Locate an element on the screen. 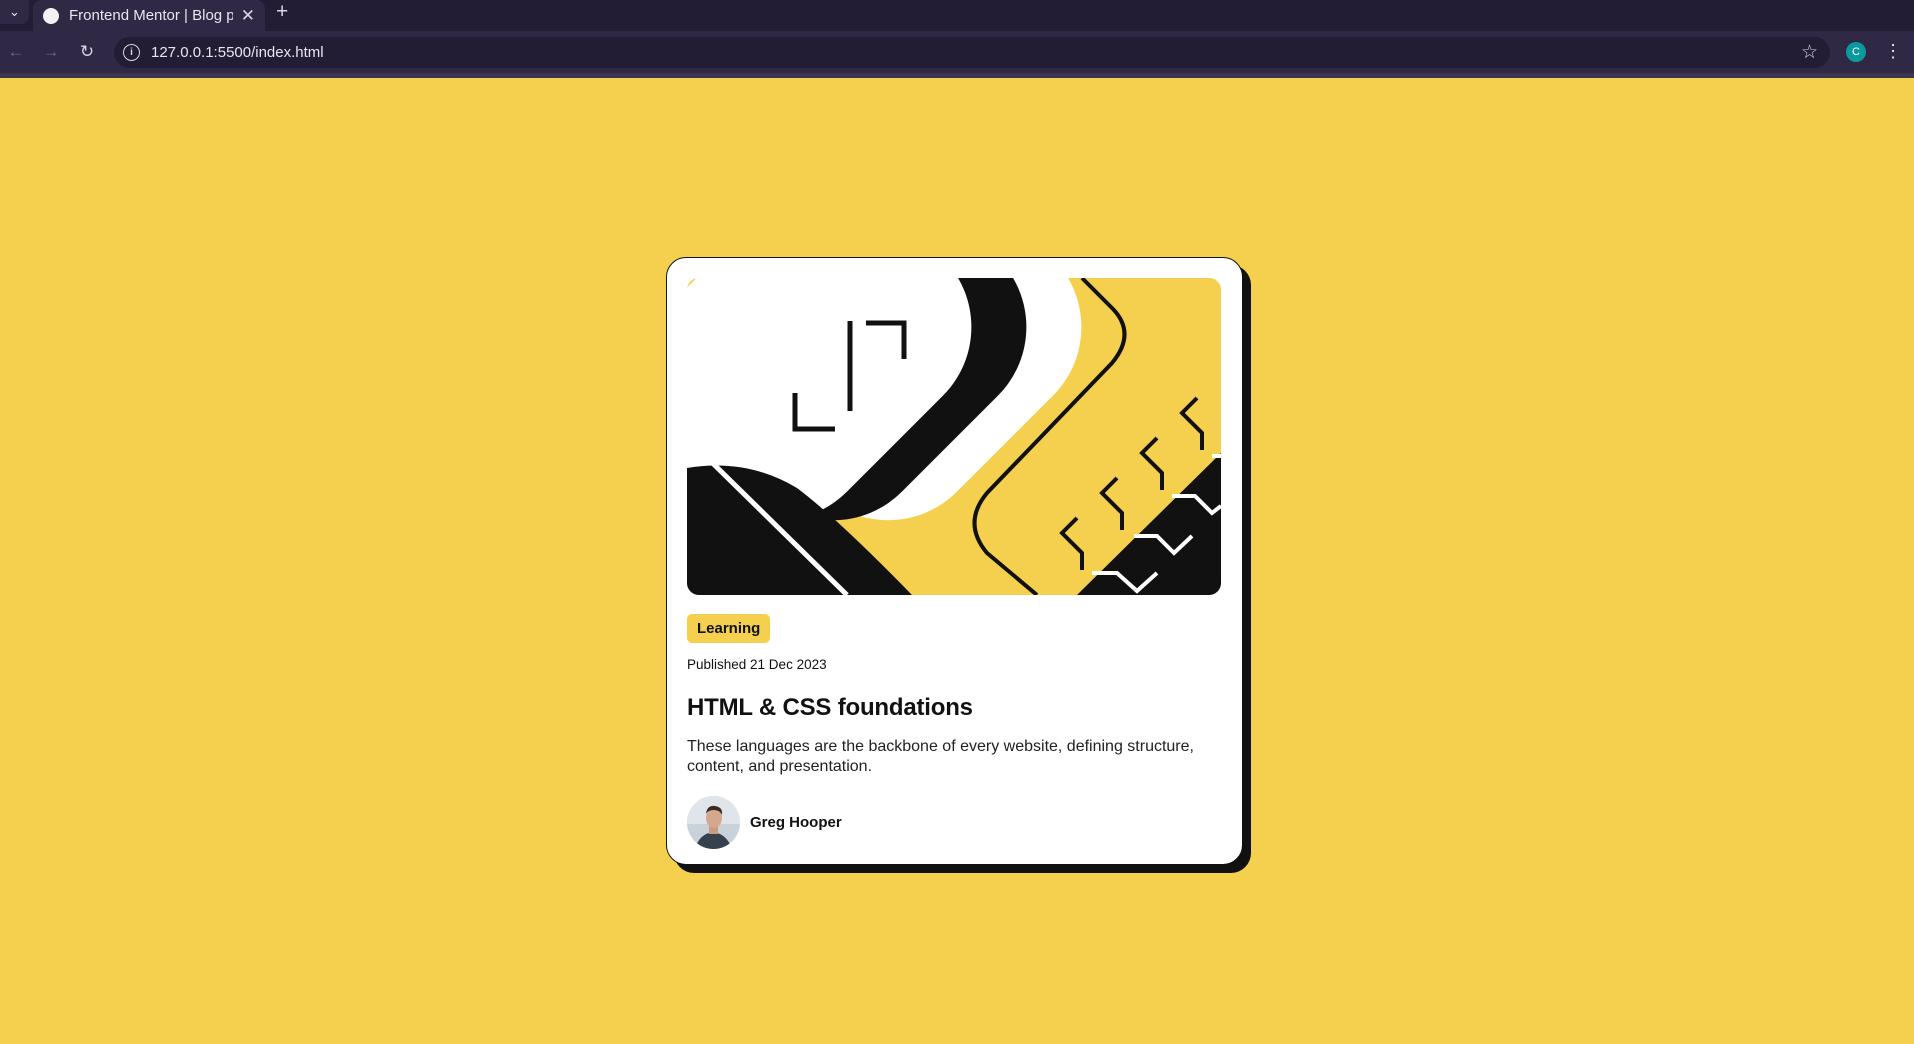 This screenshot has height=1044, width=1914. browser-toolbar: ← → ↻ i 127.0.0.1:5500/index.html ☆ C ⋮ is located at coordinates (957, 52).